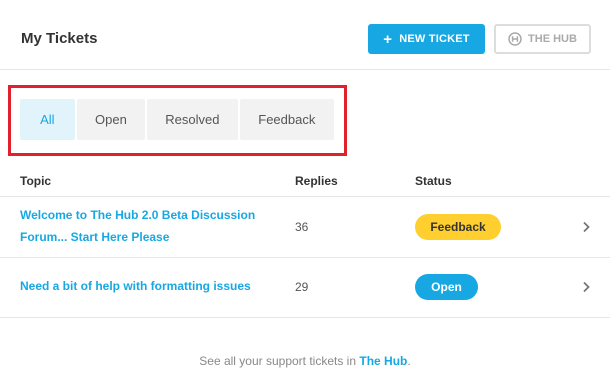 This screenshot has height=387, width=610. I want to click on the-hub-button: THE HUB, so click(542, 39).